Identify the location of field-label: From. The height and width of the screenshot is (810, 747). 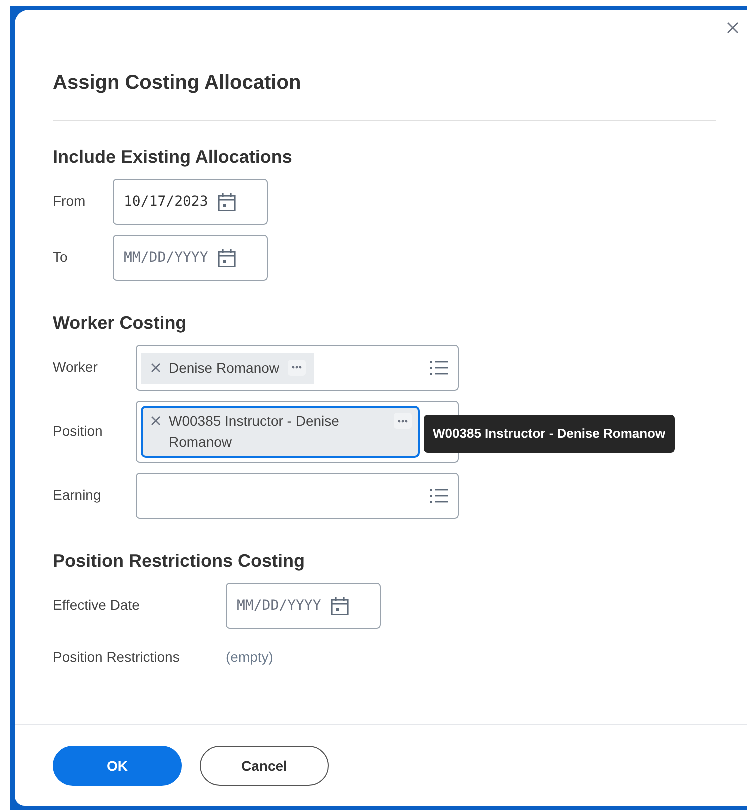
(69, 201).